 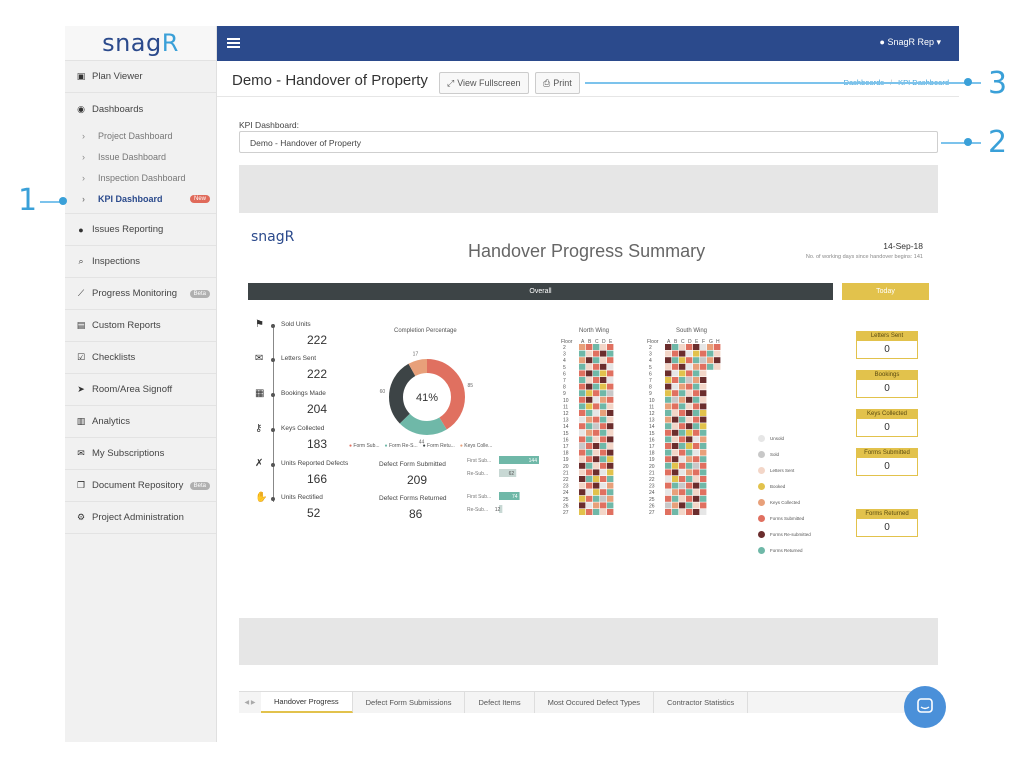 I want to click on print-button: ⎙ Print, so click(x=557, y=83).